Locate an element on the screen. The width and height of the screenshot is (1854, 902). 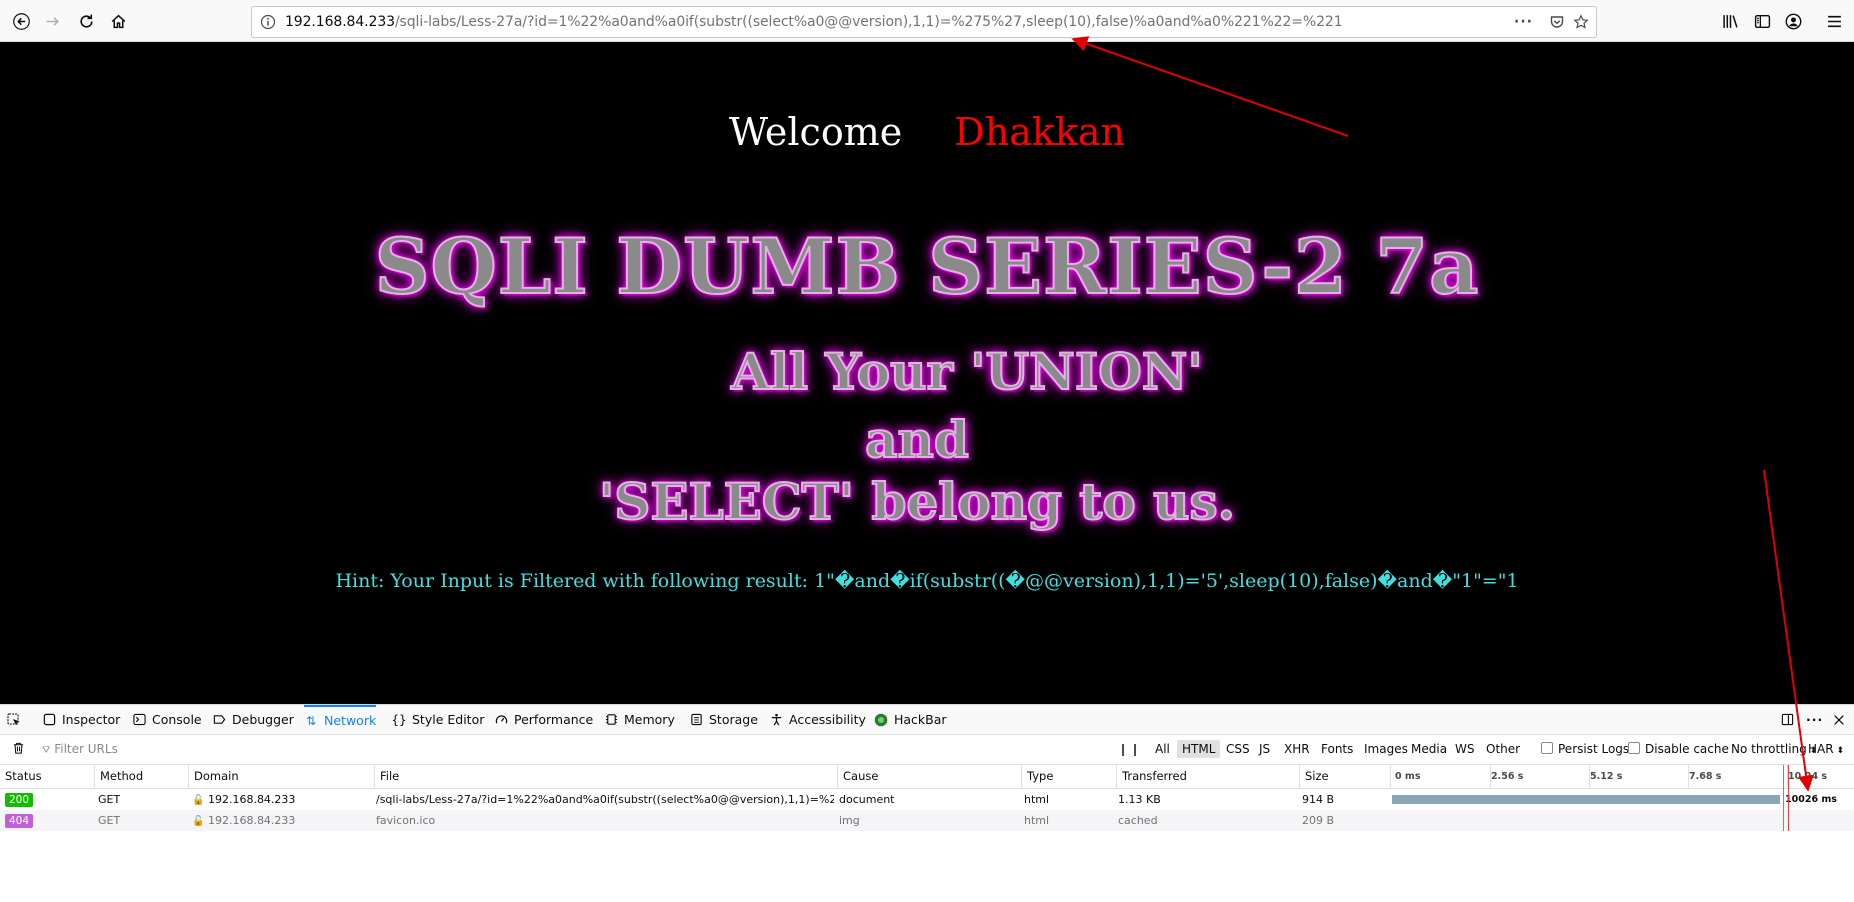
reload-icon is located at coordinates (86, 21).